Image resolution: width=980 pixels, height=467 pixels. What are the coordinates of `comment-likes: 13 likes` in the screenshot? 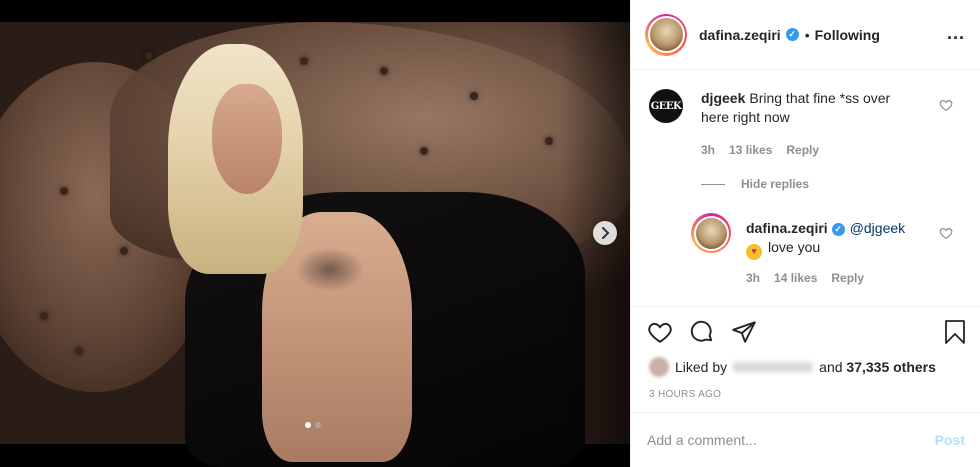 It's located at (750, 150).